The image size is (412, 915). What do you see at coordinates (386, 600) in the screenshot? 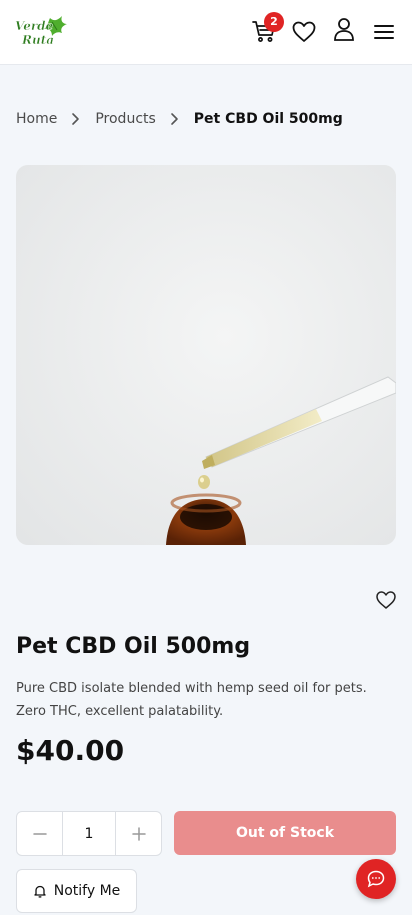
I see `add-to-wishlist-heart-icon` at bounding box center [386, 600].